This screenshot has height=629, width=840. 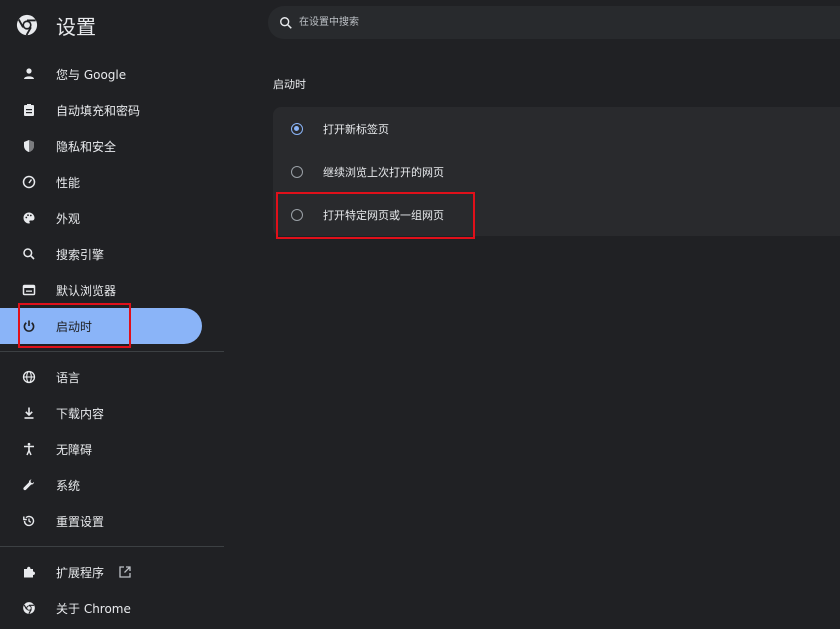 What do you see at coordinates (68, 485) in the screenshot?
I see `sidebar-item-label: 系统` at bounding box center [68, 485].